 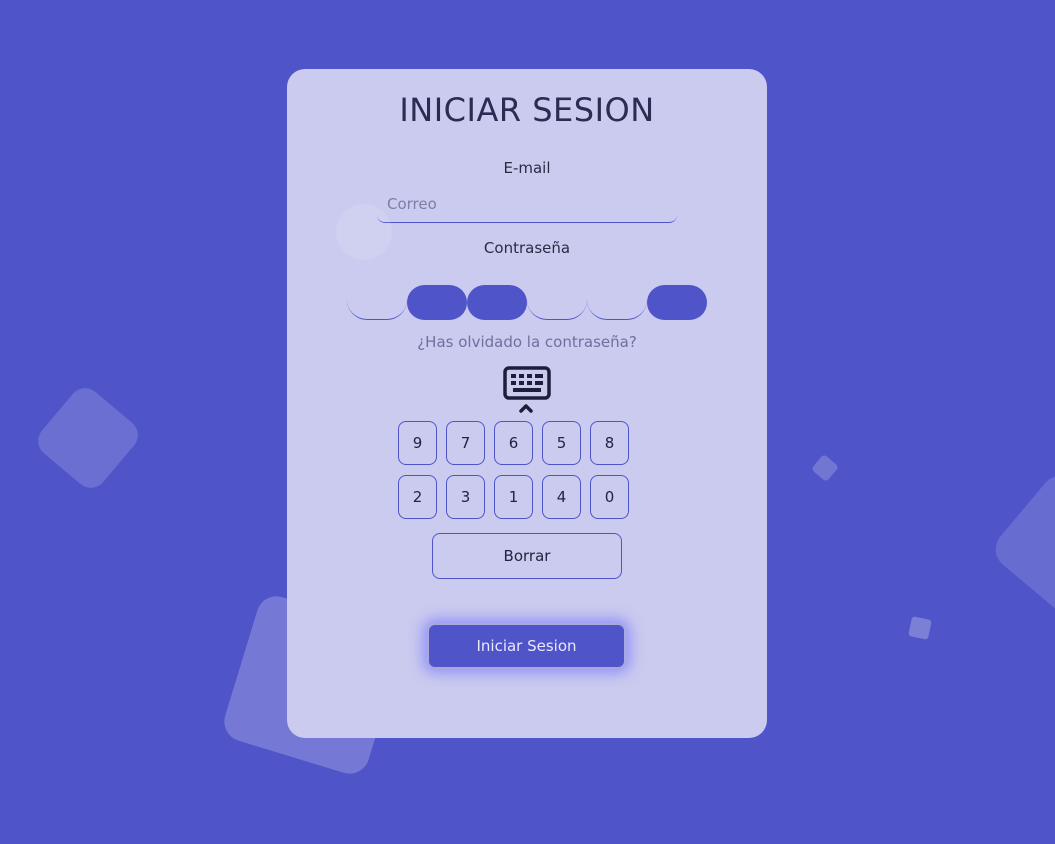 I want to click on login-button: Iniciar Sesion, so click(x=526, y=646).